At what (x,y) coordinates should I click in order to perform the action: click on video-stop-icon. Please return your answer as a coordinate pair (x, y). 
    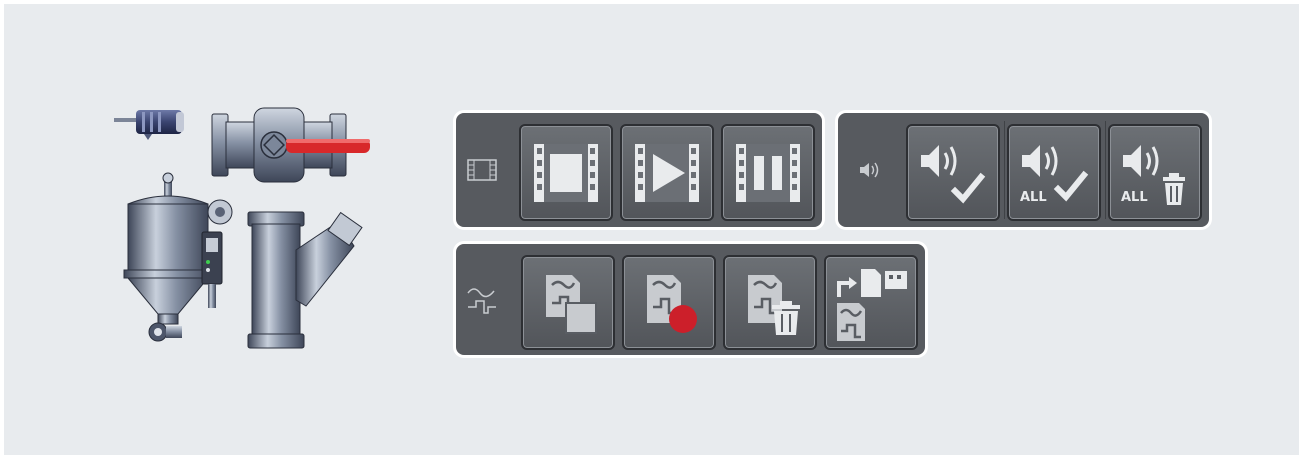
    Looking at the image, I should click on (566, 172).